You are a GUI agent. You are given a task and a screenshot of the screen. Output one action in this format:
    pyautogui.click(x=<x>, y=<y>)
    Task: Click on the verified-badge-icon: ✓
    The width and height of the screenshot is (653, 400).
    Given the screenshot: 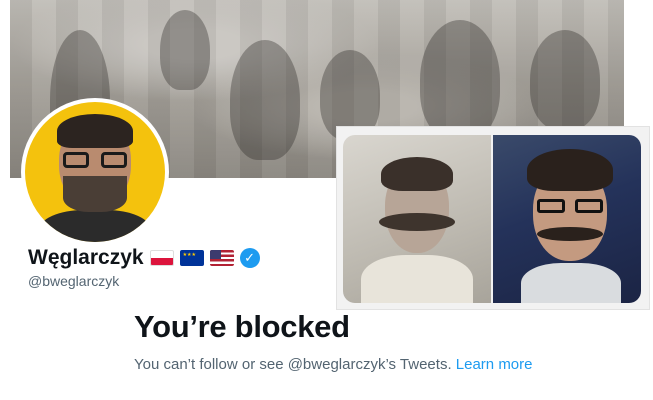 What is the action you would take?
    pyautogui.click(x=249, y=258)
    